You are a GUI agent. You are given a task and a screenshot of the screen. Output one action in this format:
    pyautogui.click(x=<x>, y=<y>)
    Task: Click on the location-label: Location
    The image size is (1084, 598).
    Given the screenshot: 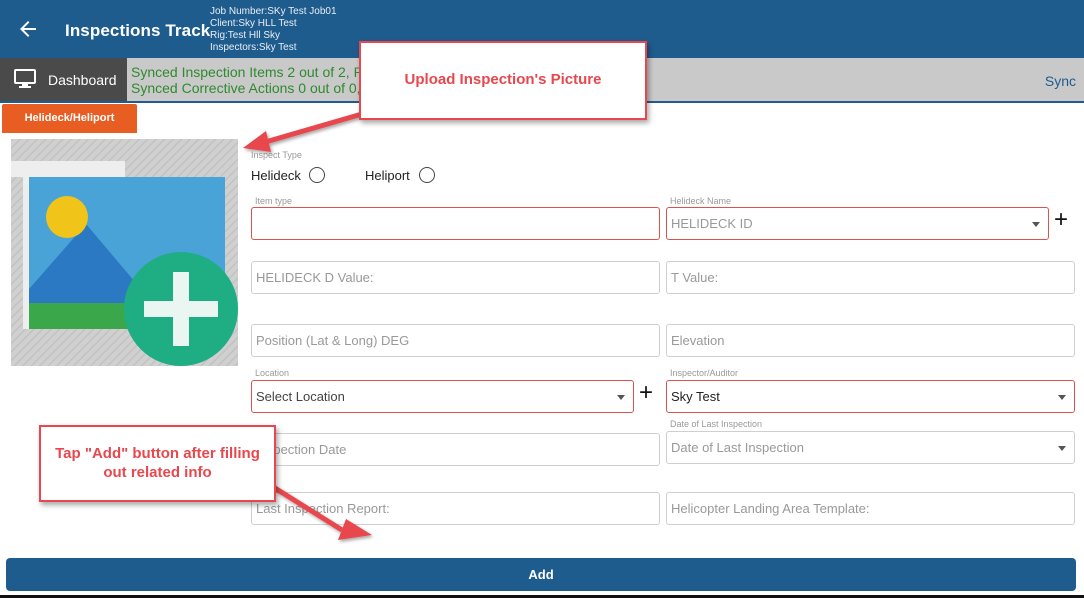 What is the action you would take?
    pyautogui.click(x=272, y=373)
    